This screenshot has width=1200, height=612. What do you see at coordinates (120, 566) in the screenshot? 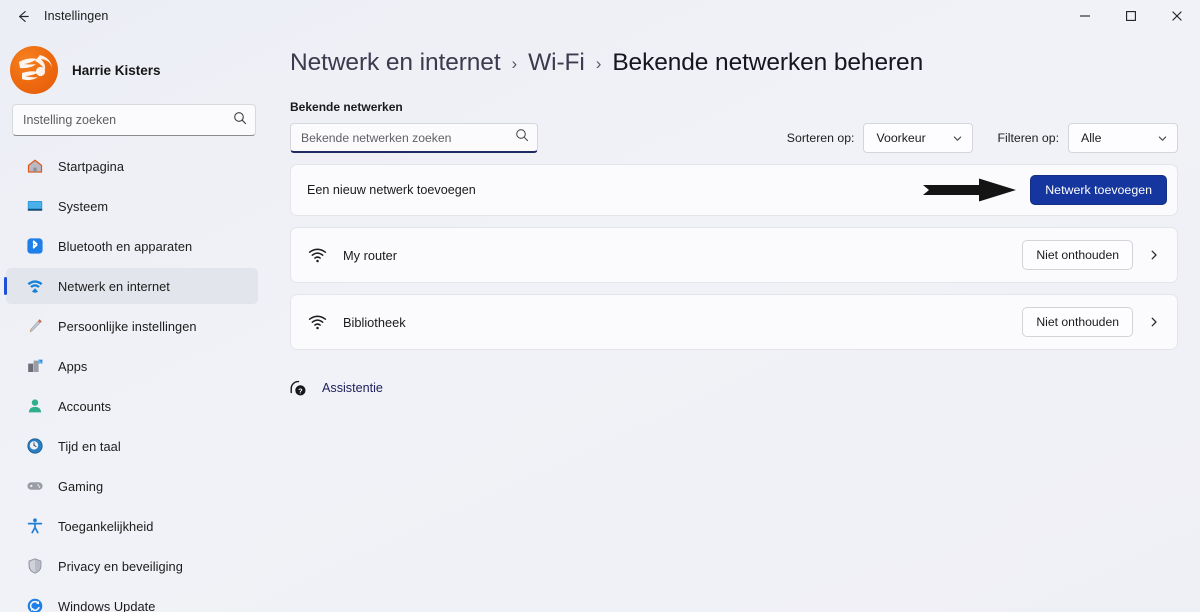
I see `sidebar-item-label: Privacy en beveiliging` at bounding box center [120, 566].